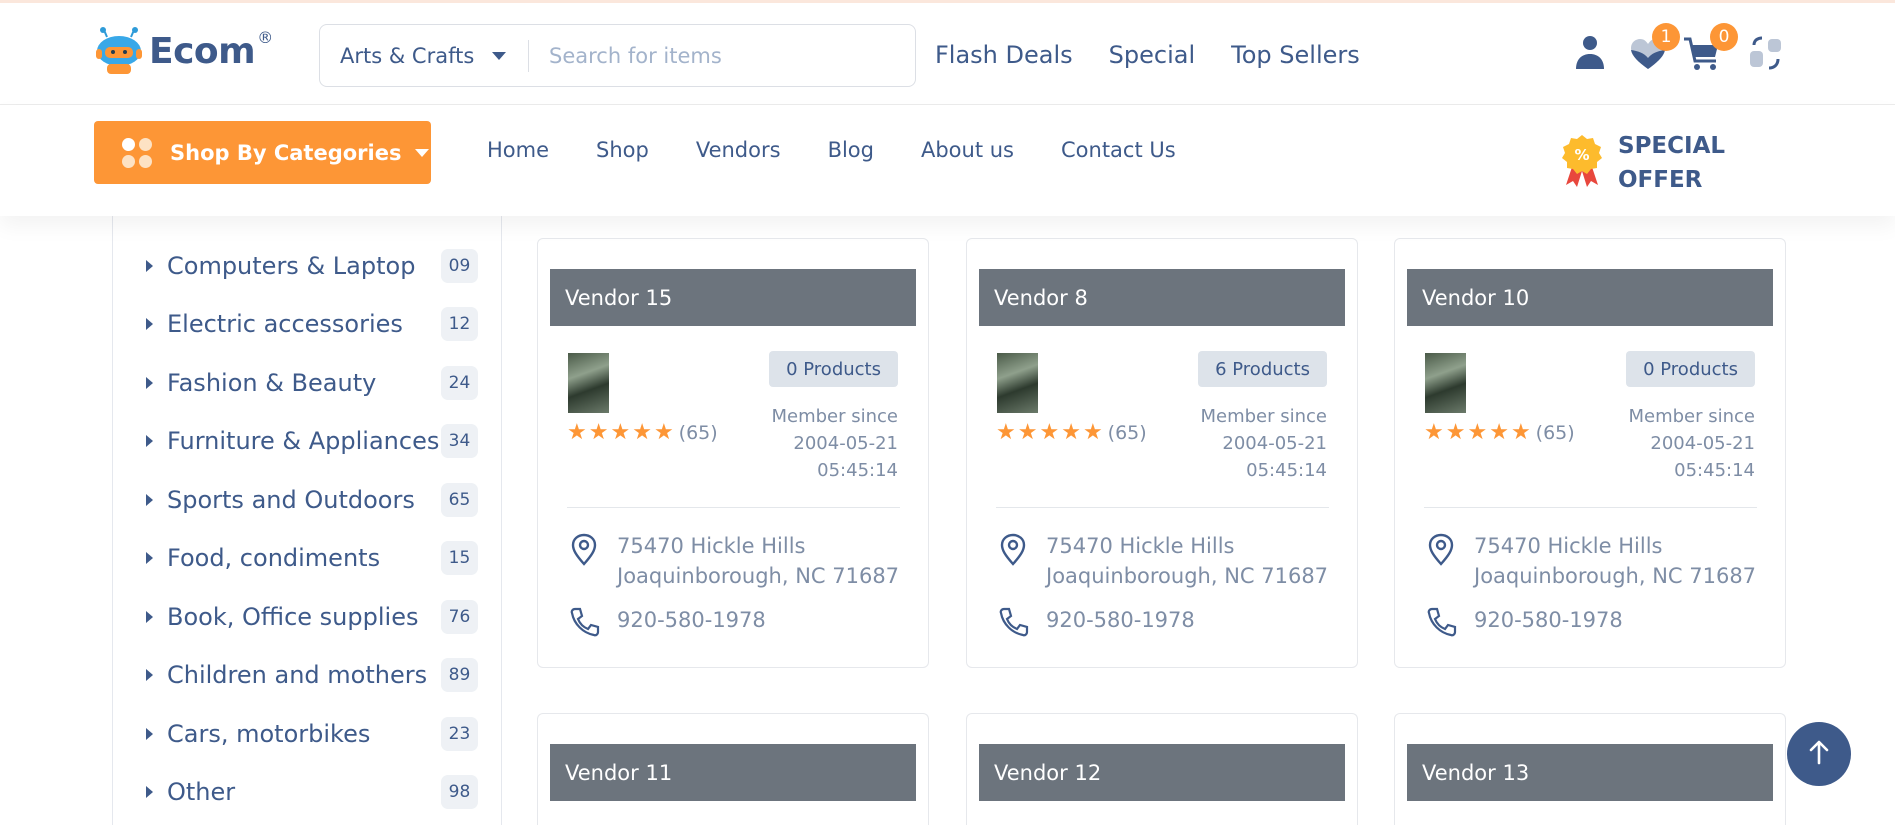 The height and width of the screenshot is (825, 1895). What do you see at coordinates (1118, 150) in the screenshot?
I see `nav-contact-us: Contact Us` at bounding box center [1118, 150].